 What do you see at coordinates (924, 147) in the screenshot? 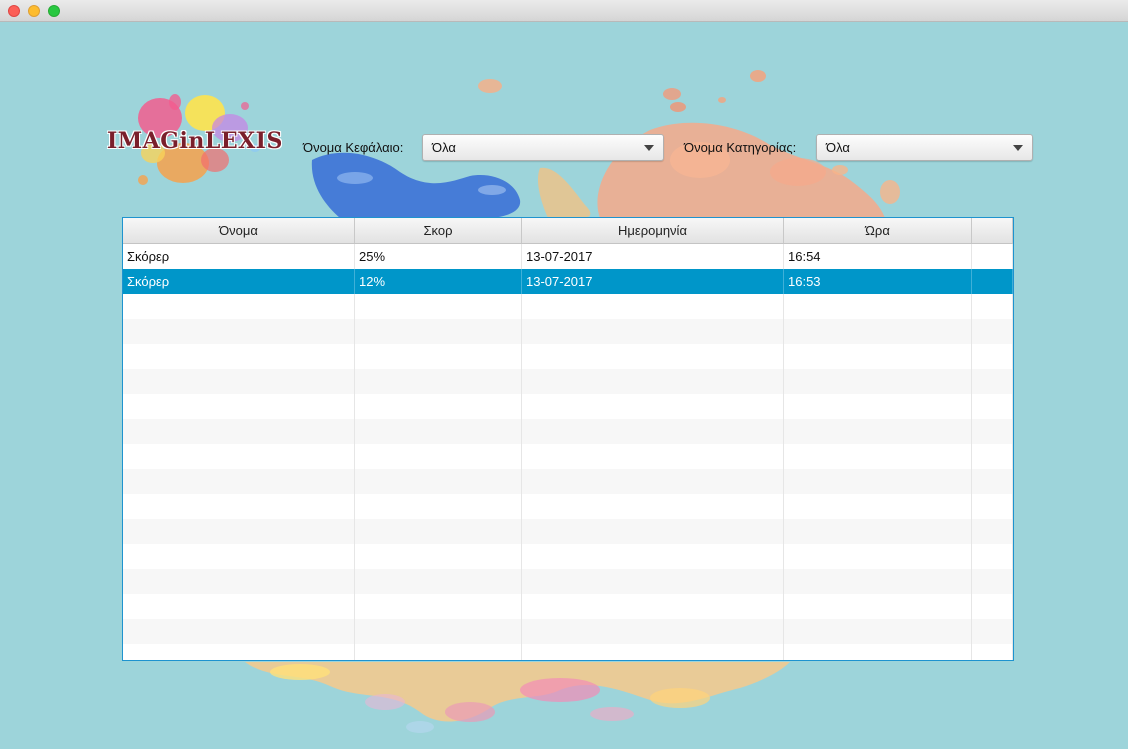
I see `category-select: Όλα` at bounding box center [924, 147].